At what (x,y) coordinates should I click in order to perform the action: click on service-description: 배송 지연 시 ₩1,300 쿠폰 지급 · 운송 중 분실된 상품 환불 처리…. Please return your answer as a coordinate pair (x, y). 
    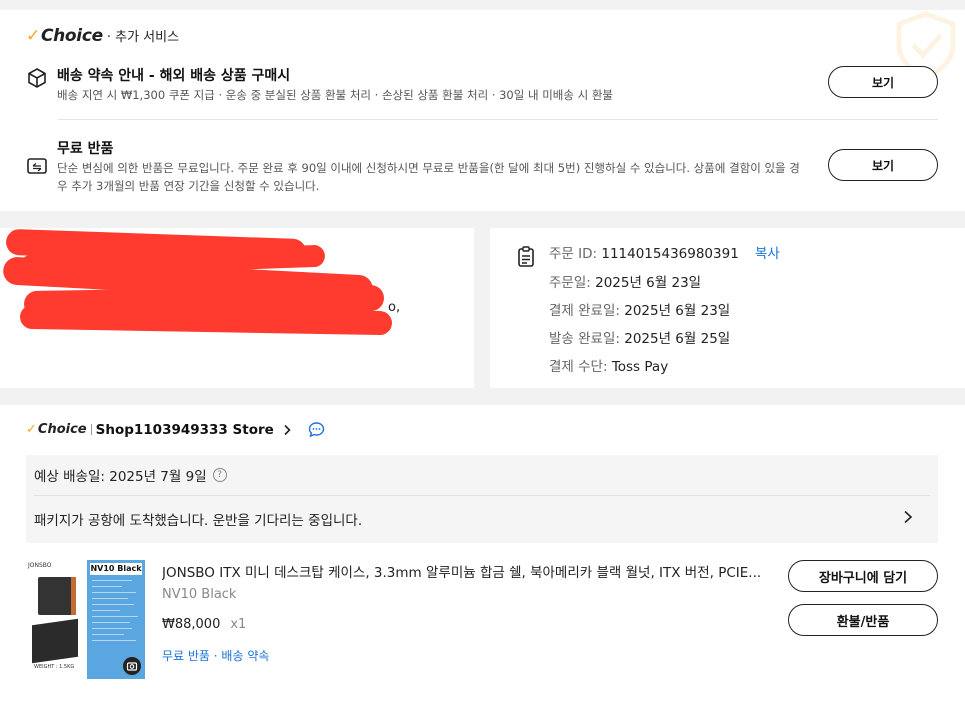
    Looking at the image, I should click on (335, 95).